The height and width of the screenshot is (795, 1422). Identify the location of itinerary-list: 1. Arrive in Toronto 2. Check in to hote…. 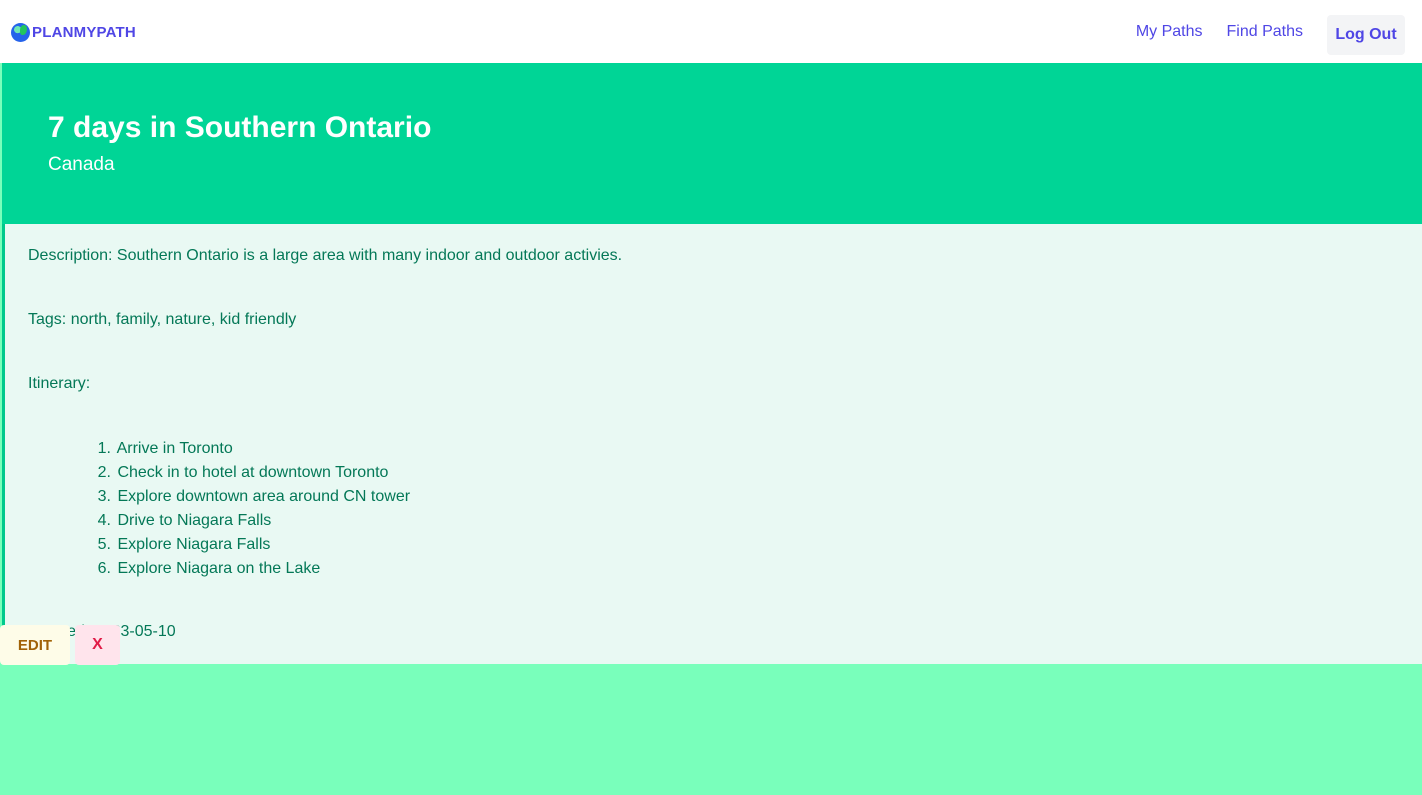
(341, 509).